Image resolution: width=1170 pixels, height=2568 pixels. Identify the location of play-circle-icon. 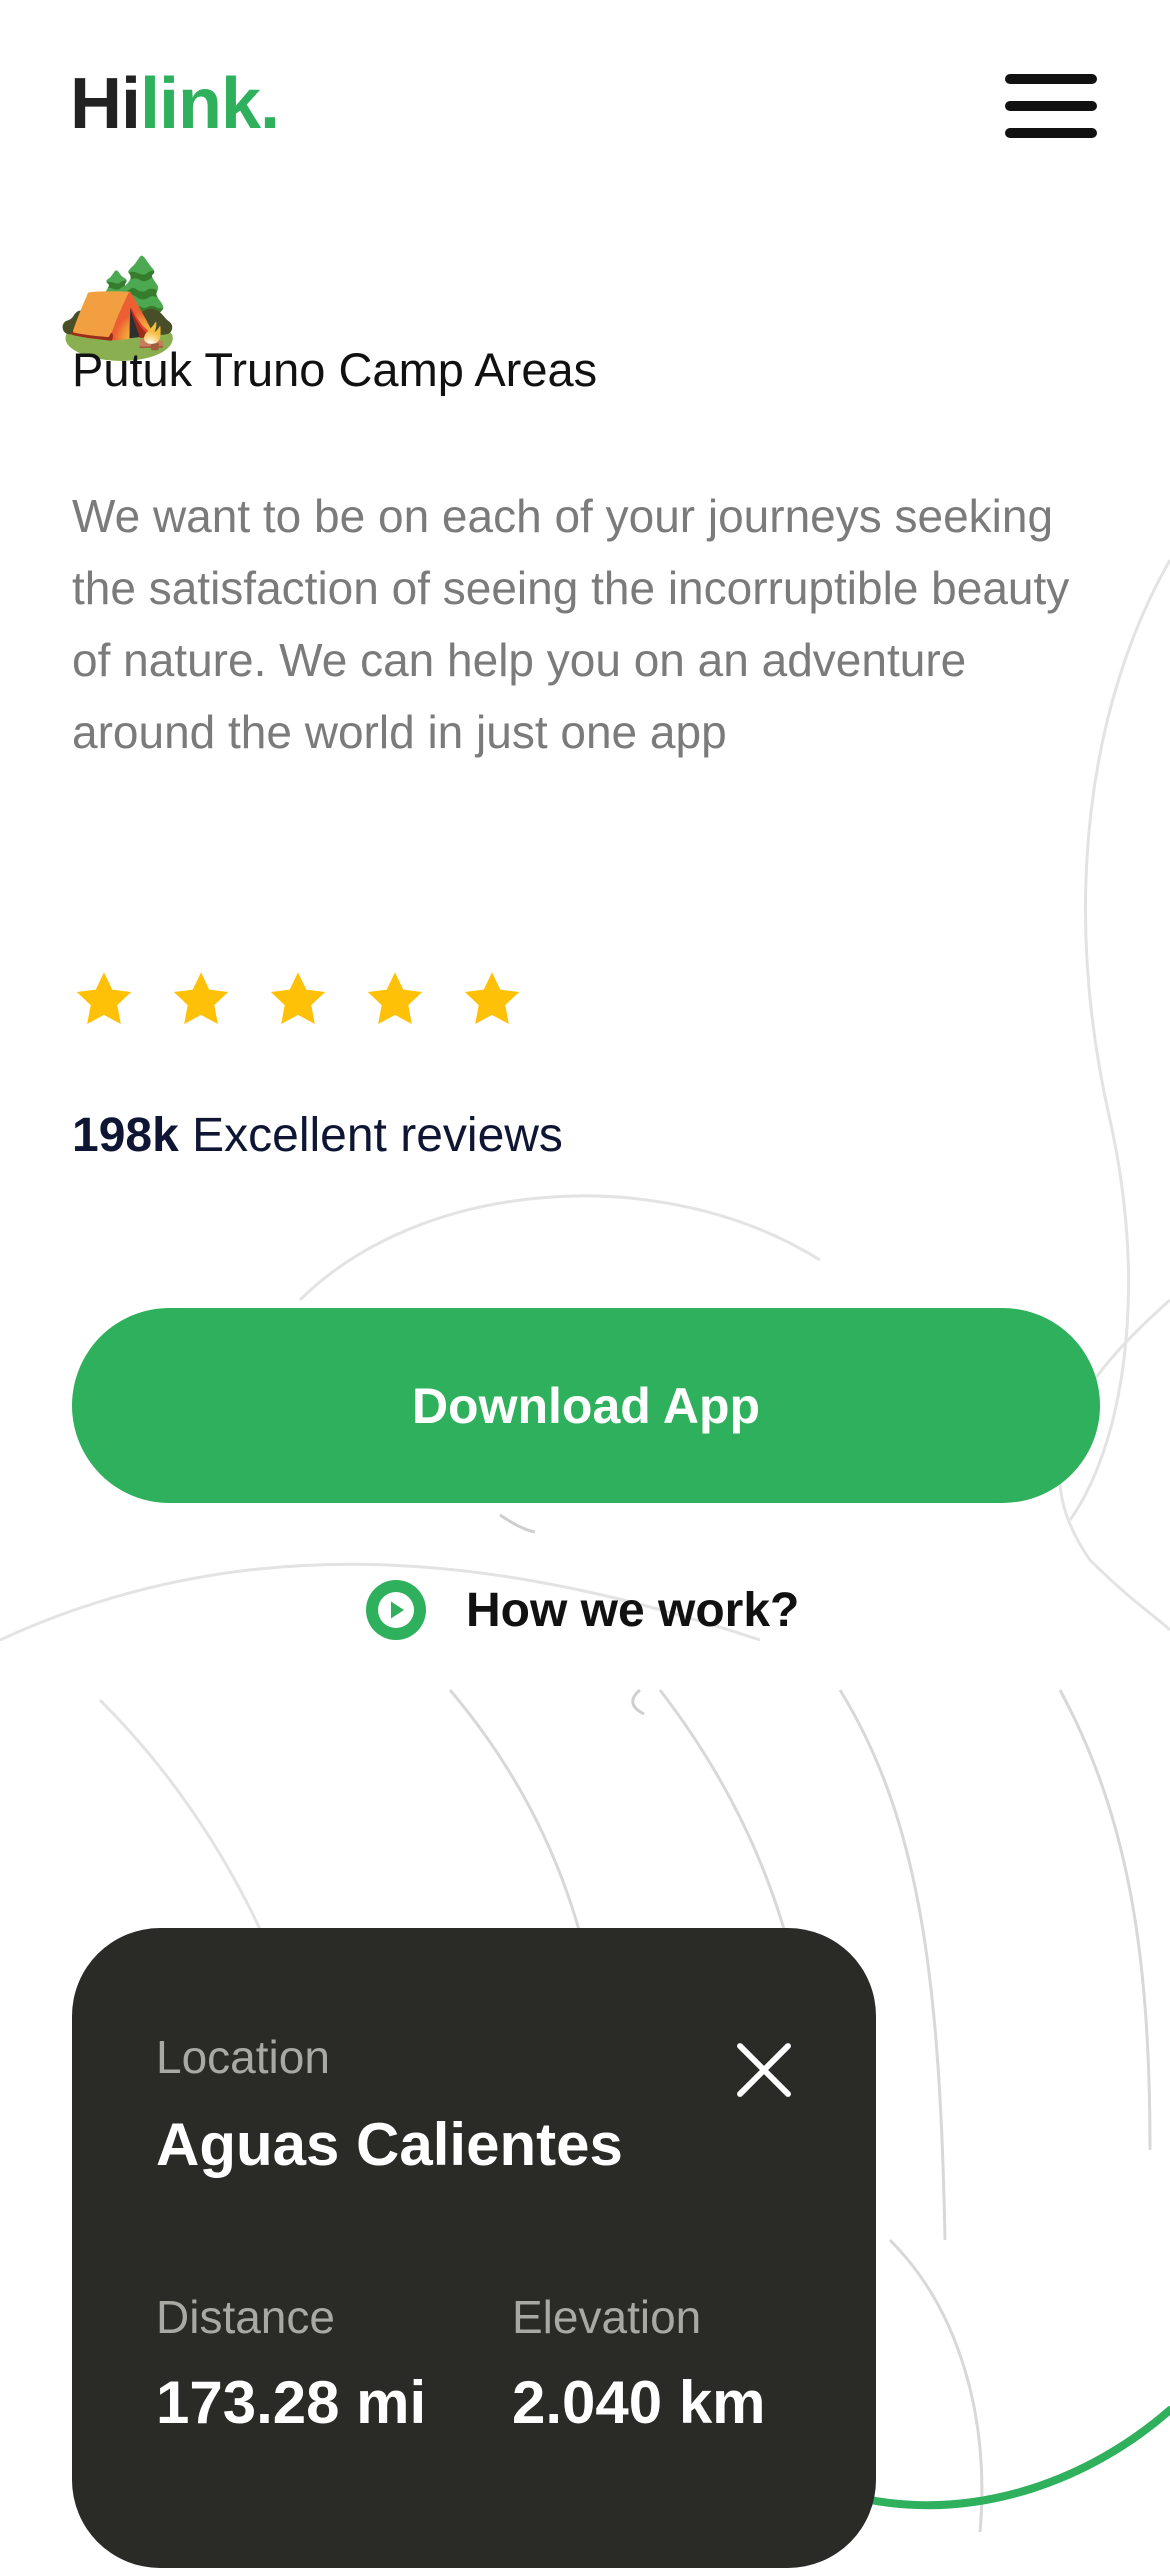
(396, 1610).